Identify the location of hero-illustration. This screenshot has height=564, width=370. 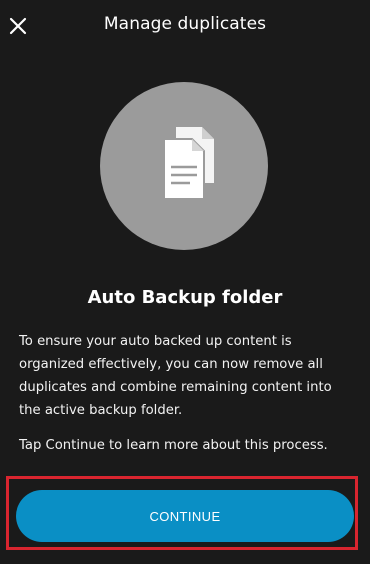
(184, 166).